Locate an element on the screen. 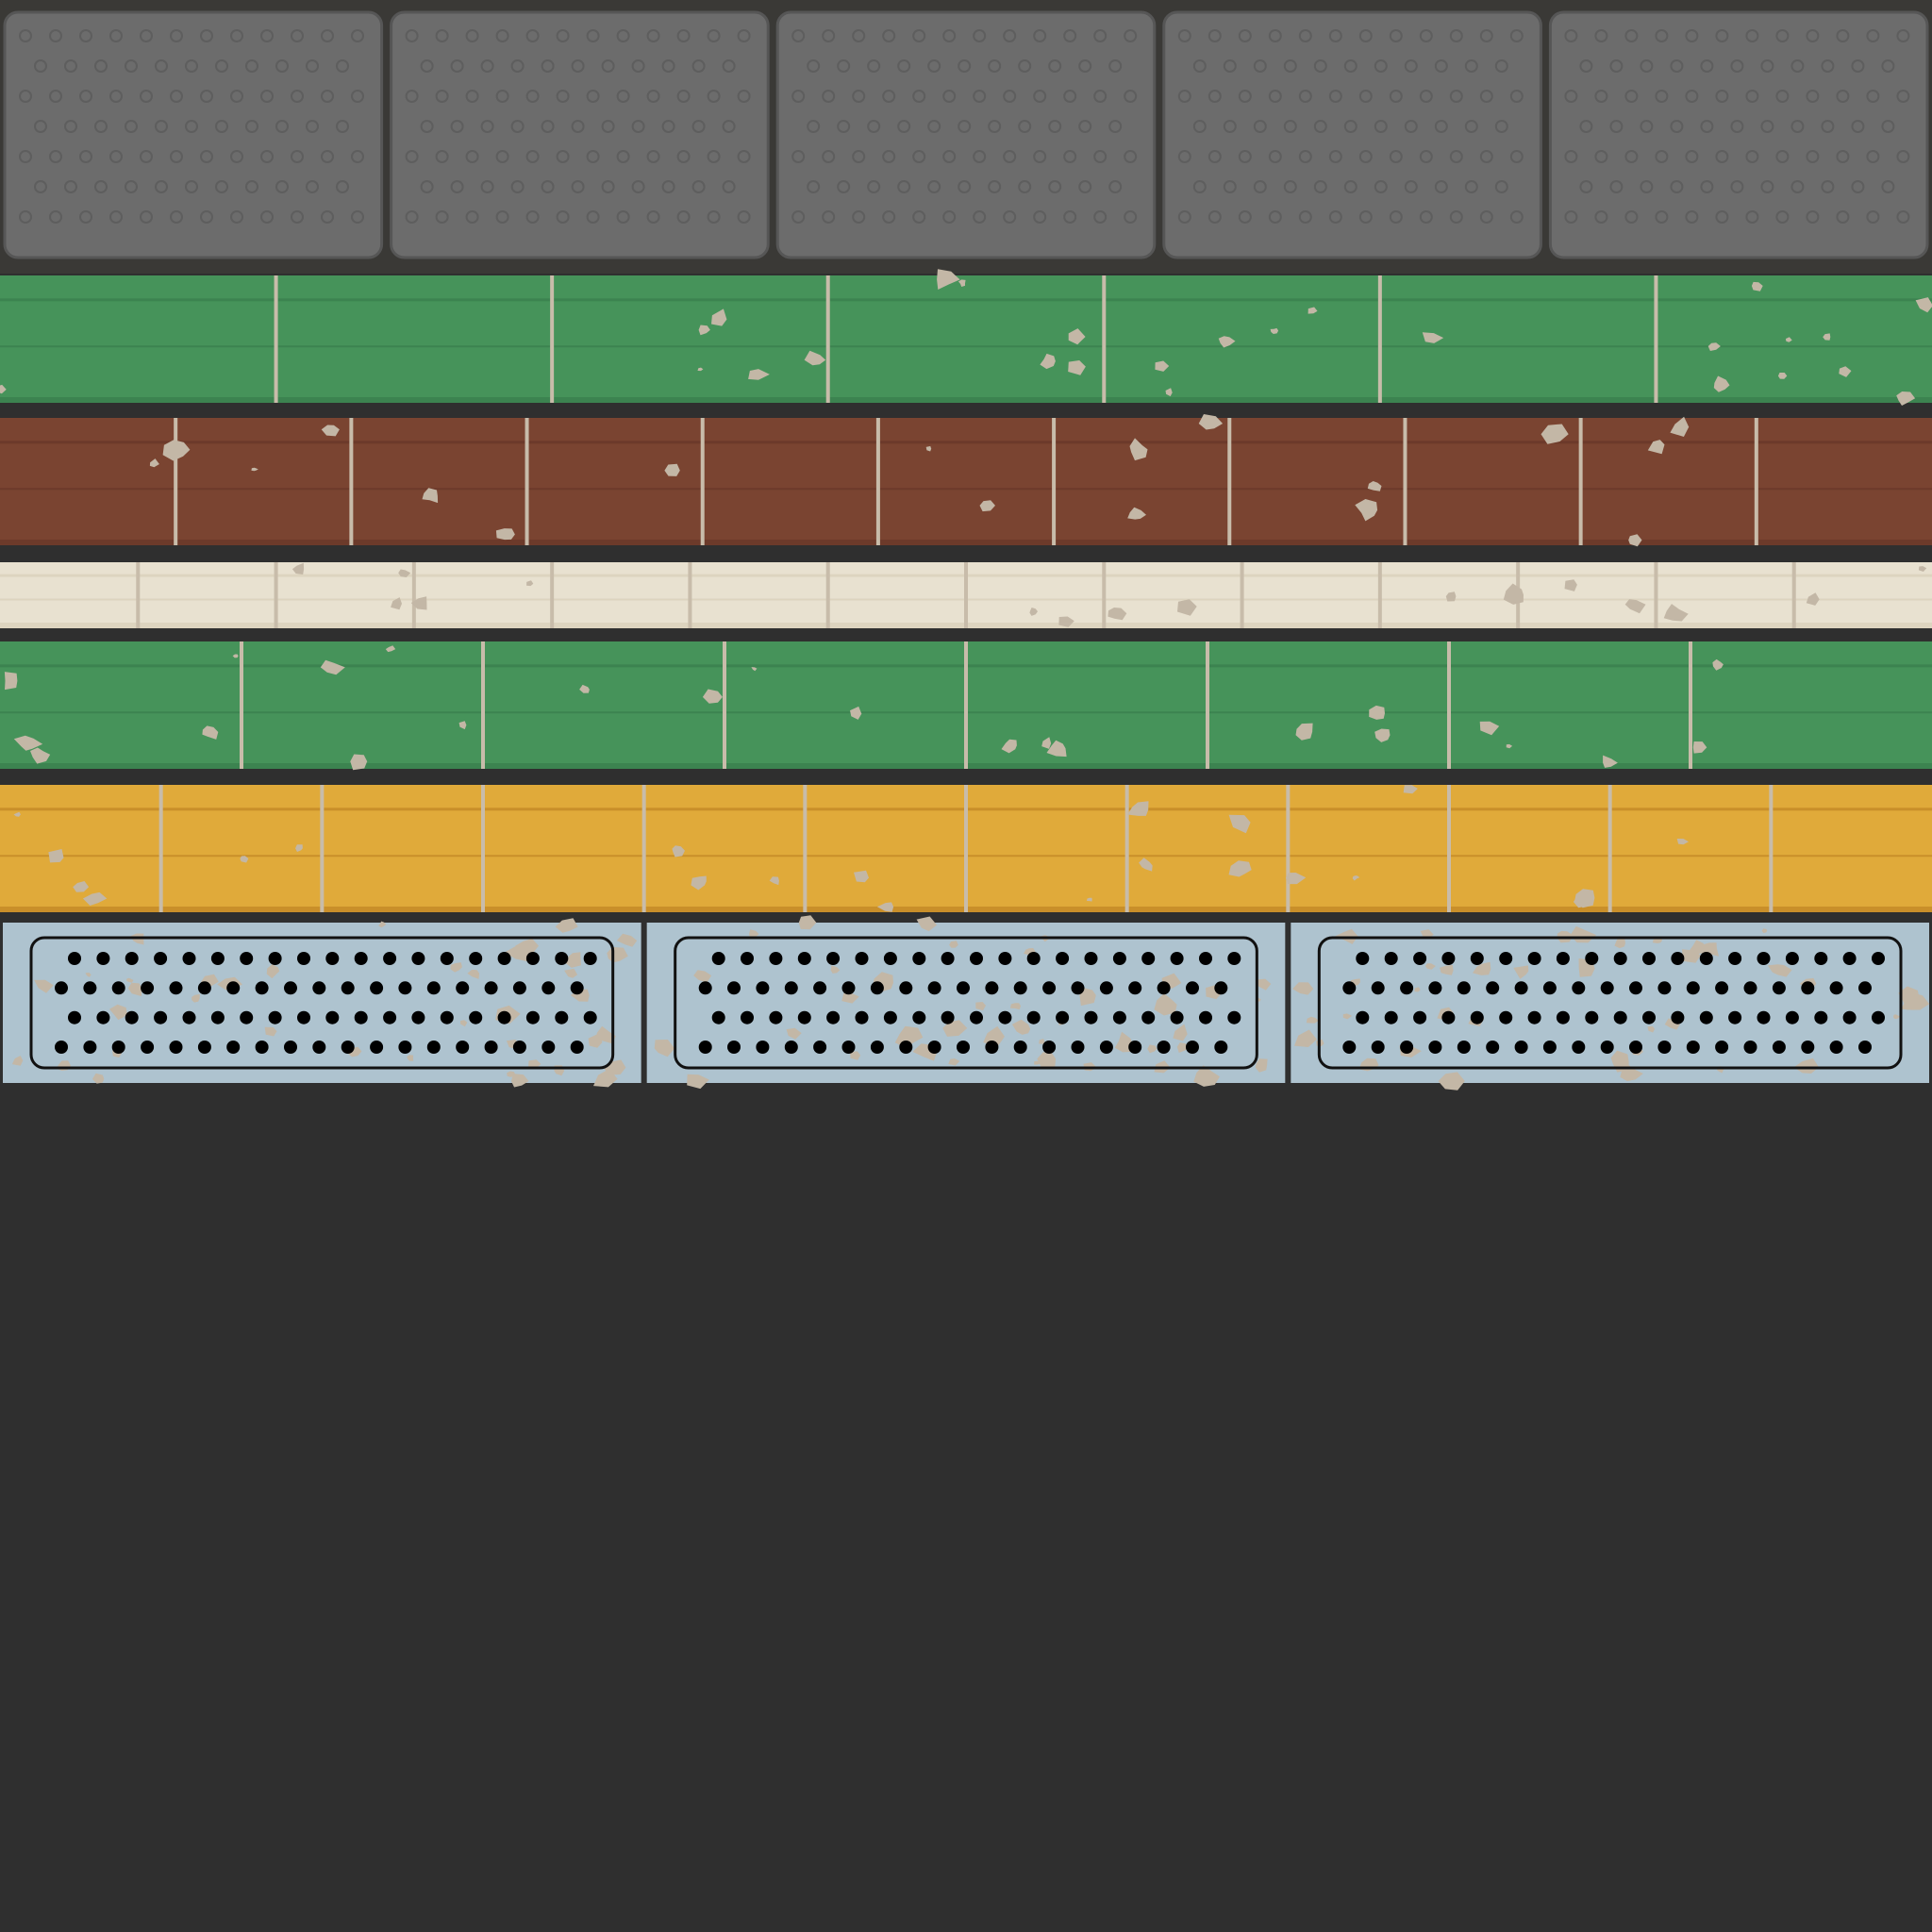 This screenshot has width=1932, height=1932. green-tile-top-surface is located at coordinates (966, 339).